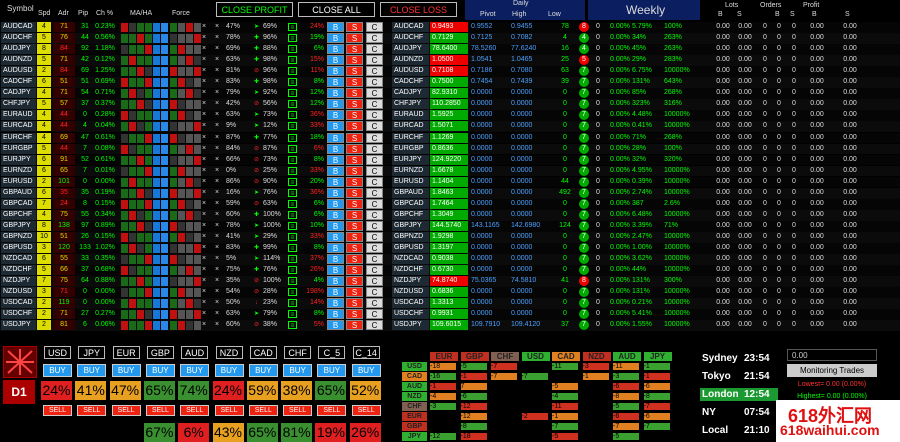 This screenshot has width=900, height=442. Describe the element at coordinates (18, 115) in the screenshot. I see `symbol-cell: EURAUD` at that location.